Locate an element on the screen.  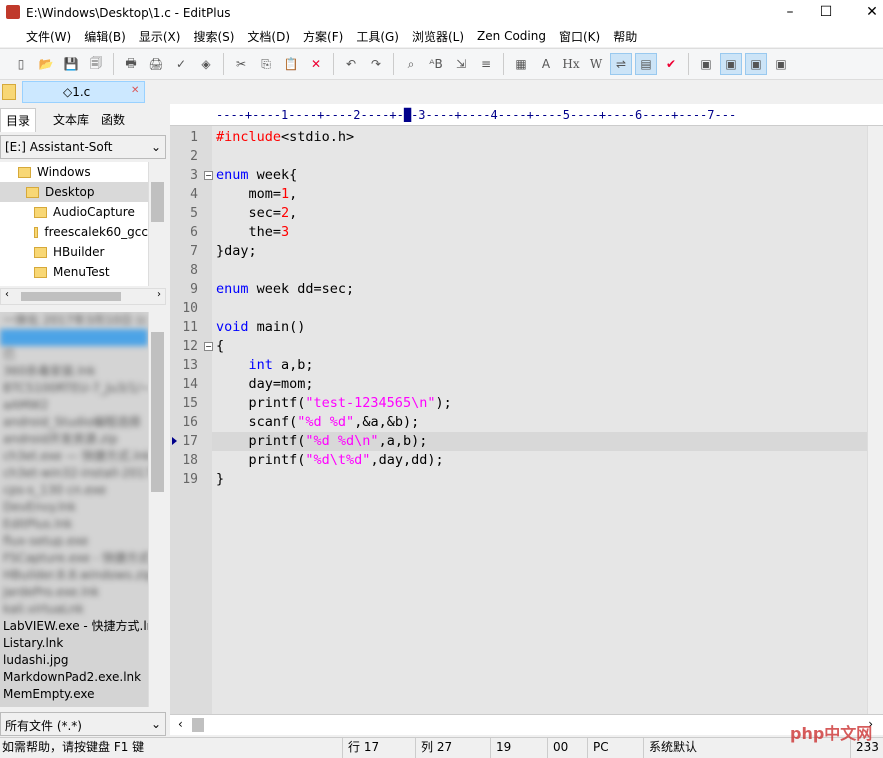
code-token: } is located at coordinates (220, 479).